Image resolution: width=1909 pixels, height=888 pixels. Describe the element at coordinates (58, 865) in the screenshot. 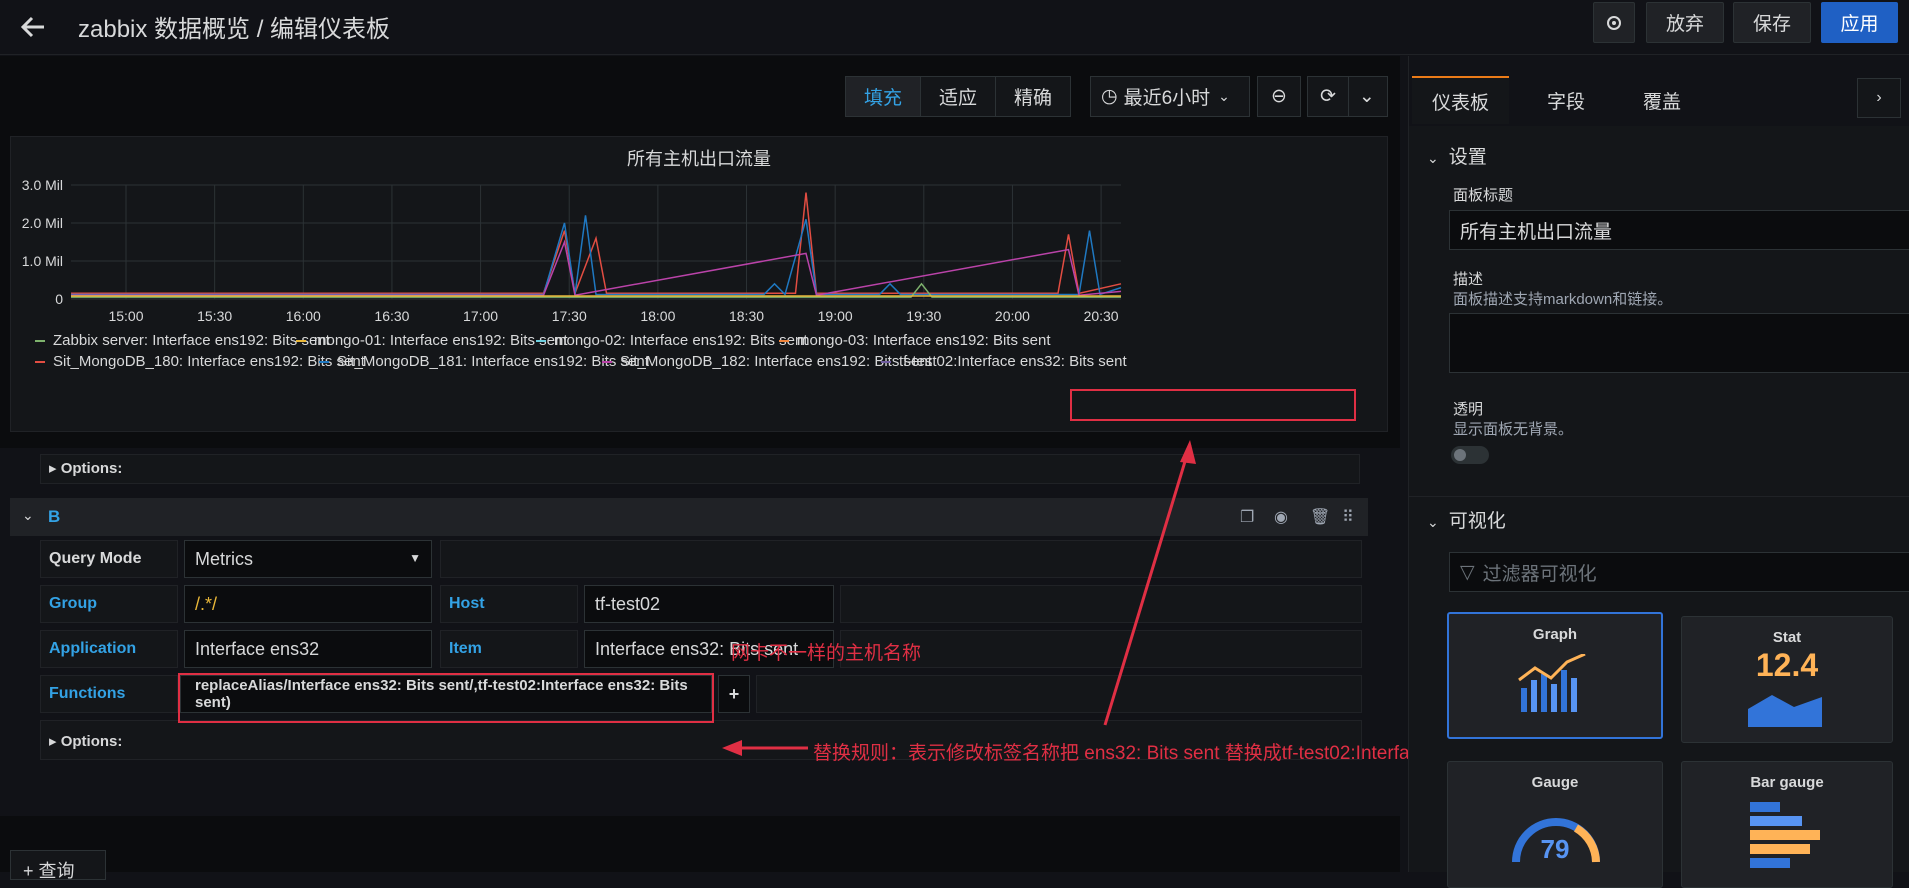

I see `add-query-button: + 查询` at that location.